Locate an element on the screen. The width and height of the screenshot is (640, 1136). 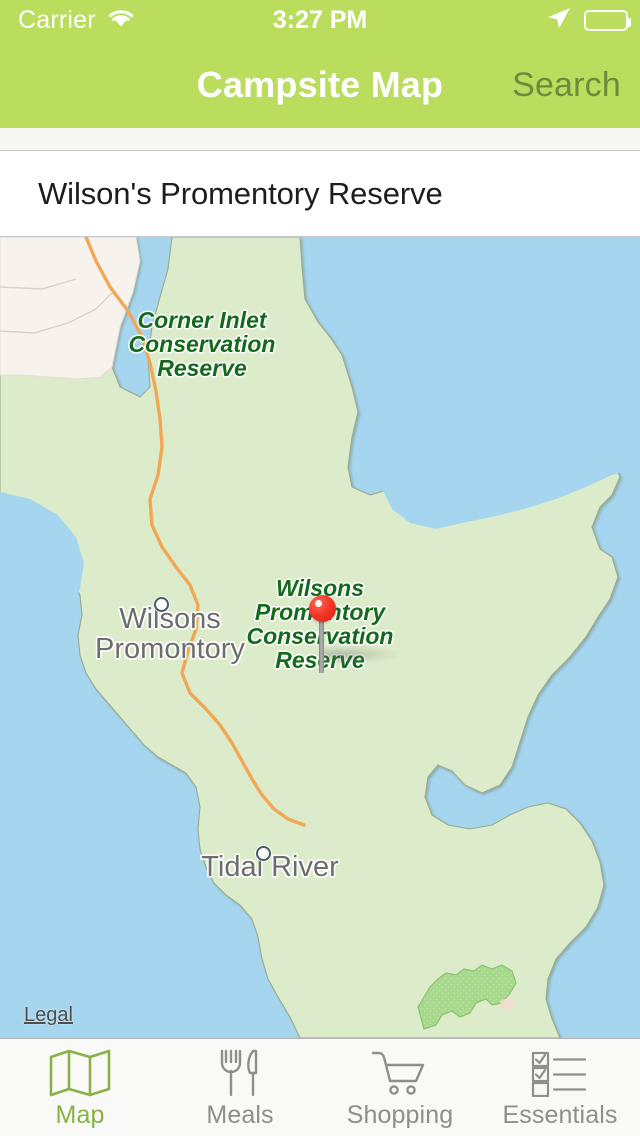
place-name-row: Wilson's Promentory Reserve is located at coordinates (320, 193).